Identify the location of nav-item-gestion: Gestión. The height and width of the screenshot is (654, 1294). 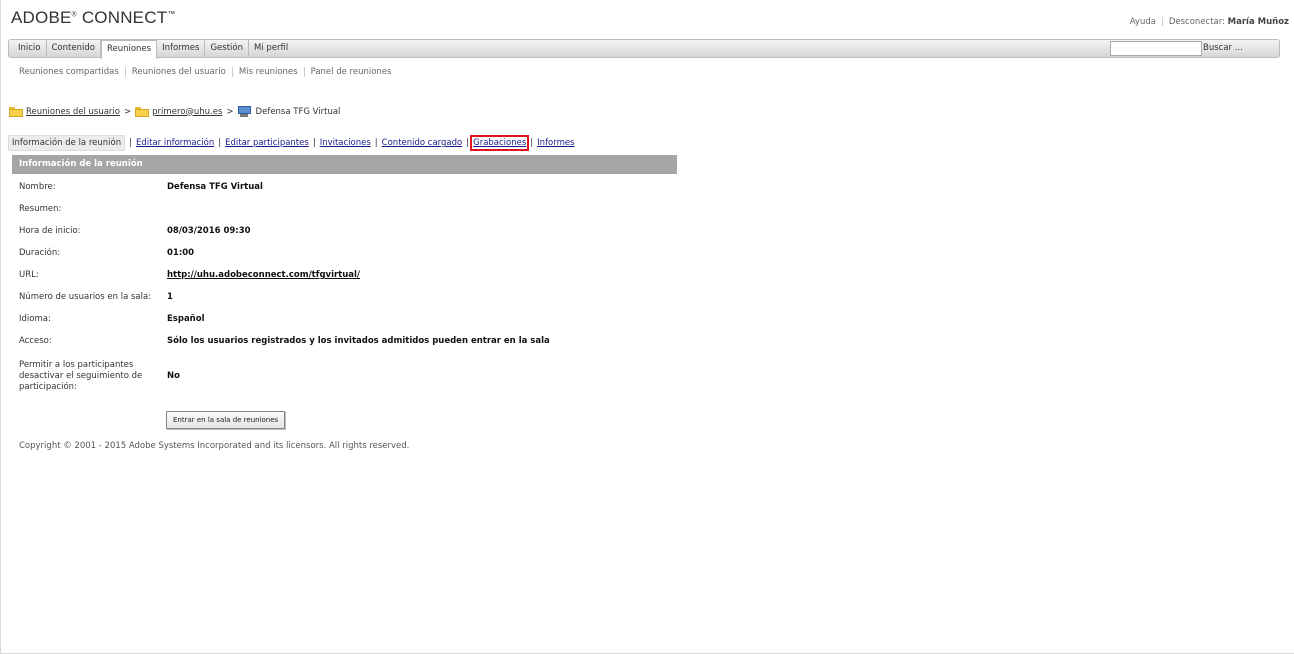
(227, 48).